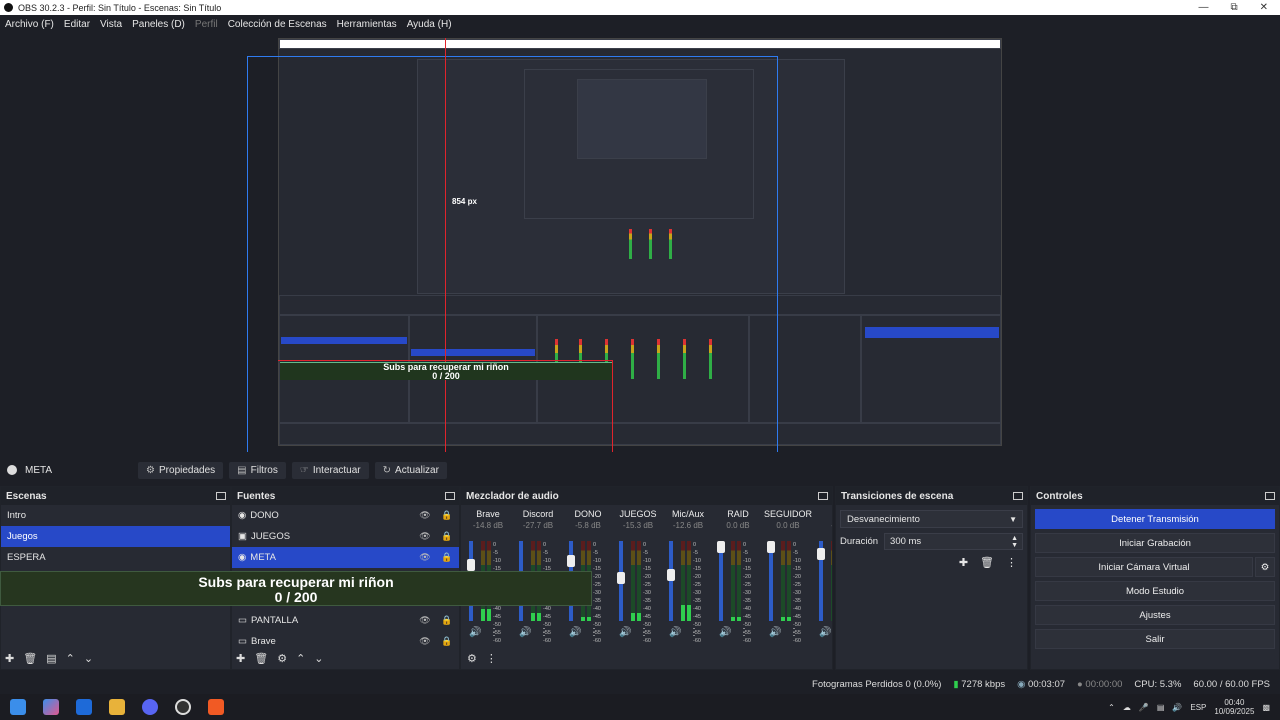  I want to click on source-item-brave: ▭ Brave 👁 🔒, so click(345, 641).